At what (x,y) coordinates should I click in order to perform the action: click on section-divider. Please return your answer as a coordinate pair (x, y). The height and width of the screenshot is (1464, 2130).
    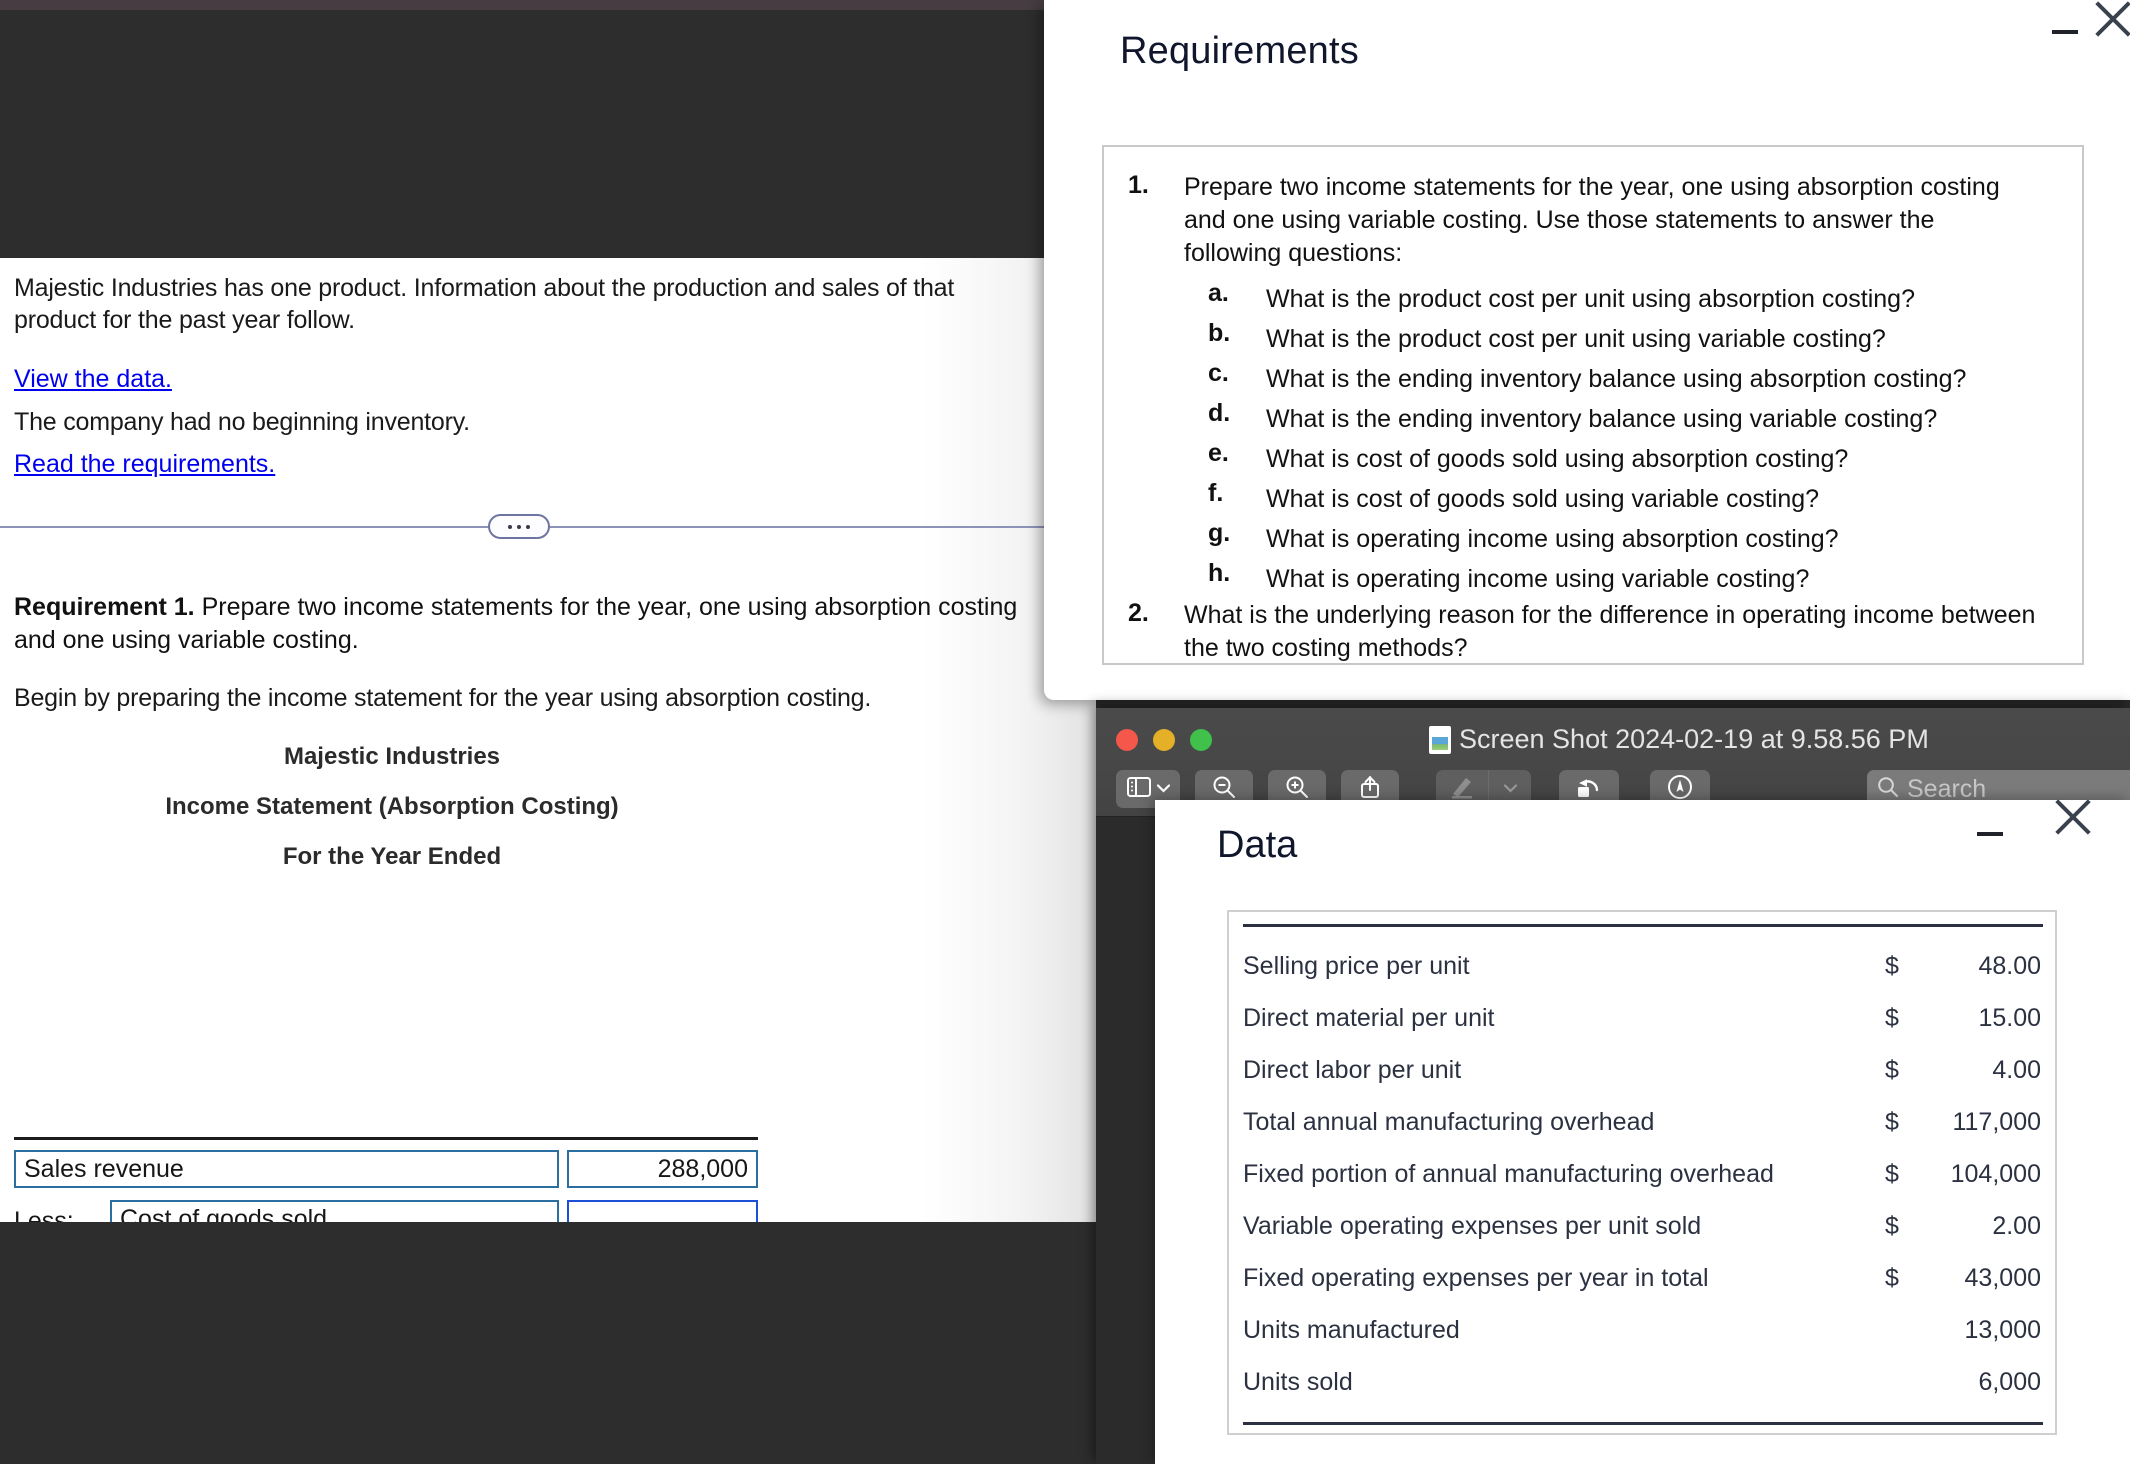
    Looking at the image, I should click on (548, 527).